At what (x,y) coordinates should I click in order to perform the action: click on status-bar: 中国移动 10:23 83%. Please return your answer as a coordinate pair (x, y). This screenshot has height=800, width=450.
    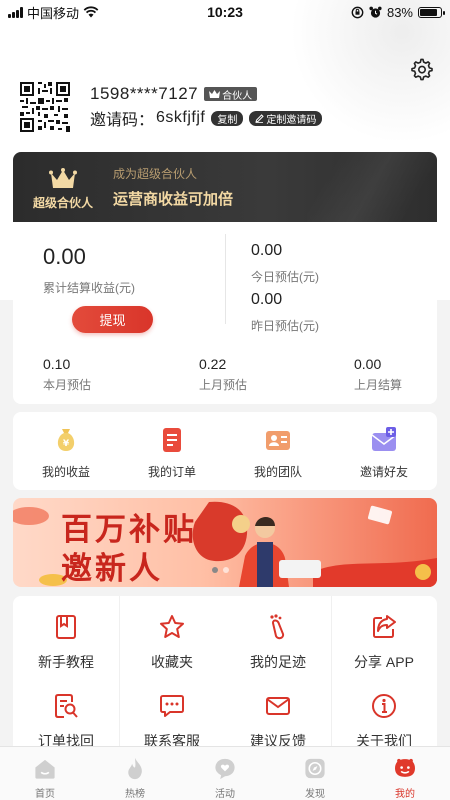
    Looking at the image, I should click on (225, 12).